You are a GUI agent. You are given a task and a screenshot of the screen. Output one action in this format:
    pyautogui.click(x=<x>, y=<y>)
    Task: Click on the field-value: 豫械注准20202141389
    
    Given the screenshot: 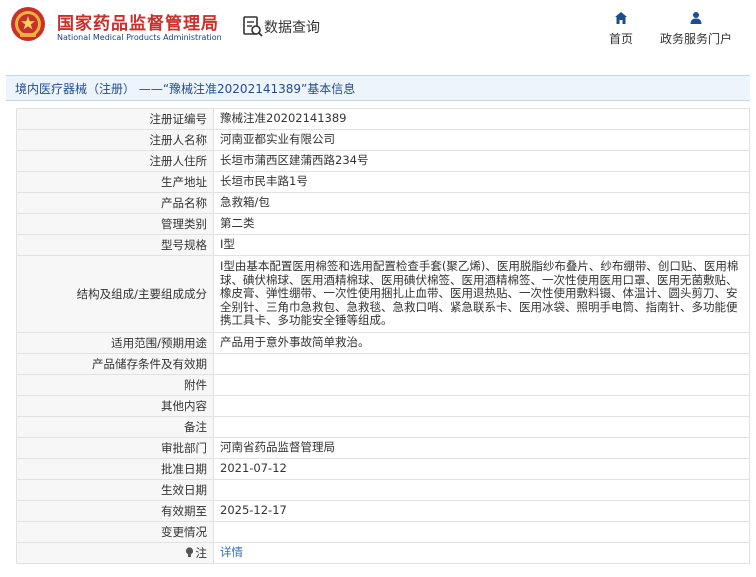 What is the action you would take?
    pyautogui.click(x=481, y=119)
    